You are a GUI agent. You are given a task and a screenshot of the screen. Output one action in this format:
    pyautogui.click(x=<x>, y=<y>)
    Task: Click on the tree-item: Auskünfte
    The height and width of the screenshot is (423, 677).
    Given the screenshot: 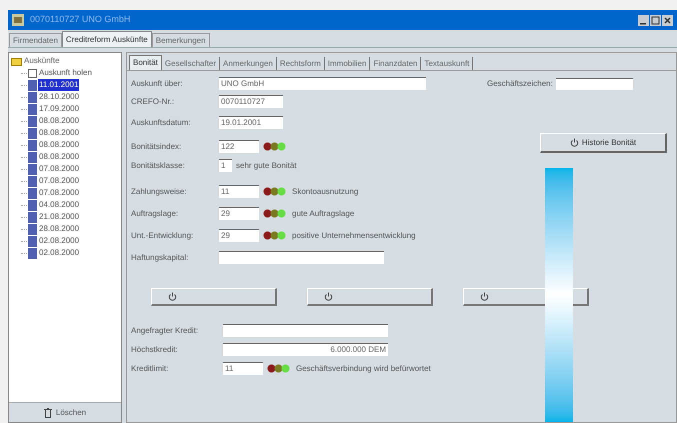 What is the action you would take?
    pyautogui.click(x=42, y=61)
    